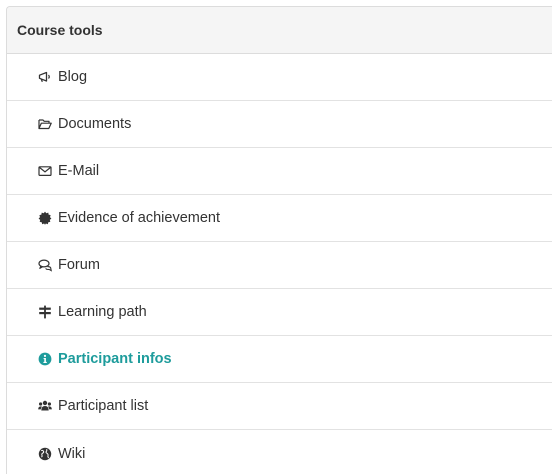  I want to click on tool-item-label: Documents, so click(95, 124).